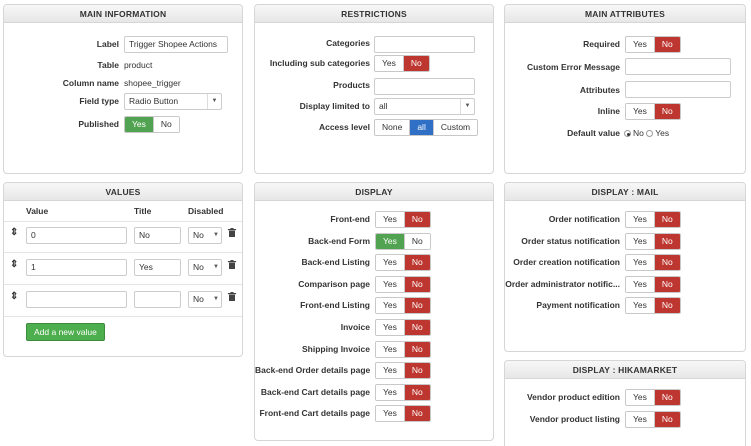 This screenshot has width=751, height=446. Describe the element at coordinates (173, 101) in the screenshot. I see `field-type-select: Radio Button ▼` at that location.